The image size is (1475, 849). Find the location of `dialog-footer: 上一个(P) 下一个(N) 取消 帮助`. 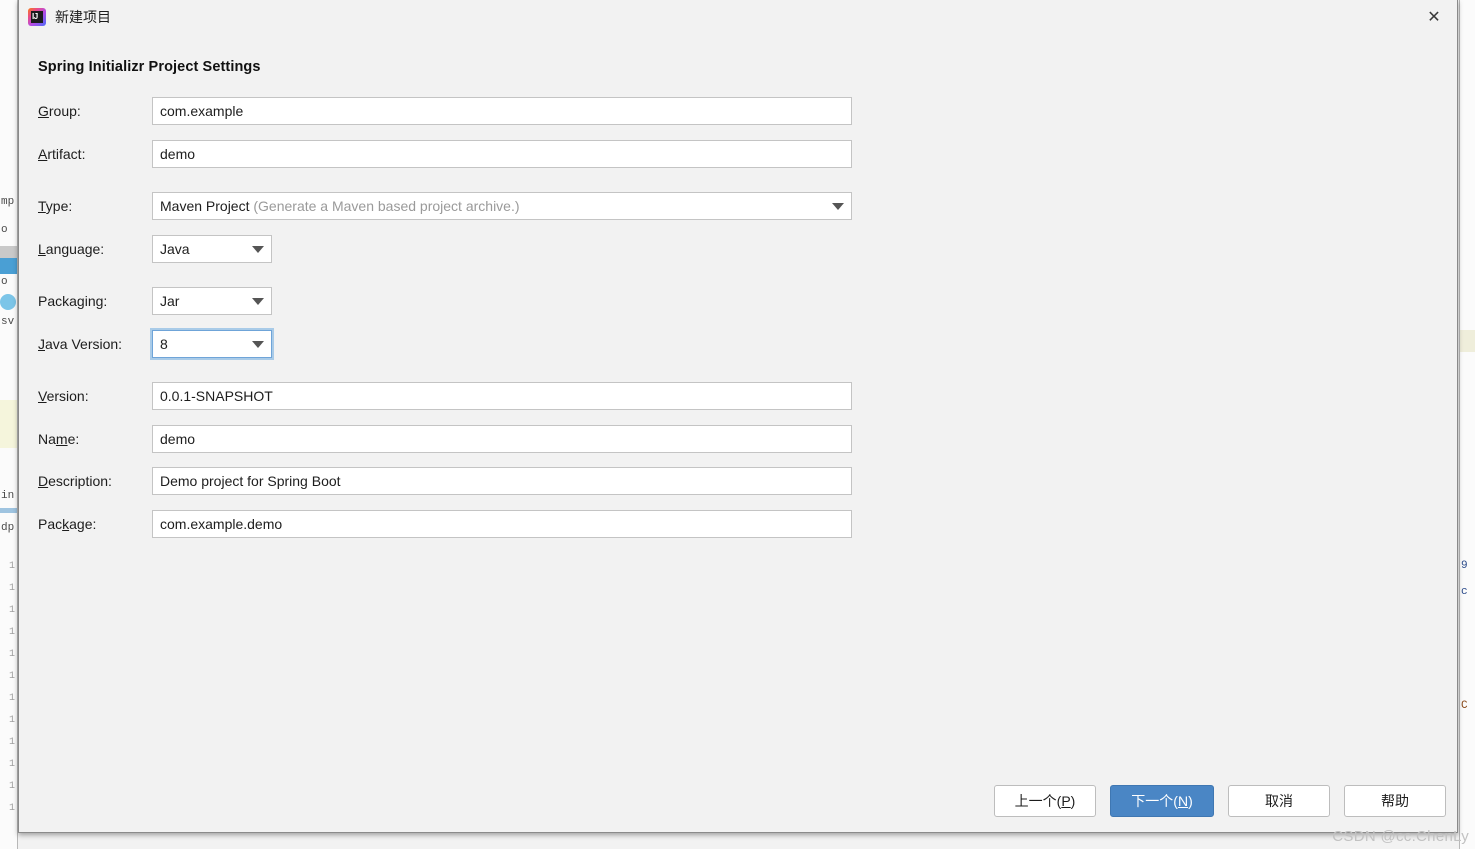

dialog-footer: 上一个(P) 下一个(N) 取消 帮助 is located at coordinates (738, 802).